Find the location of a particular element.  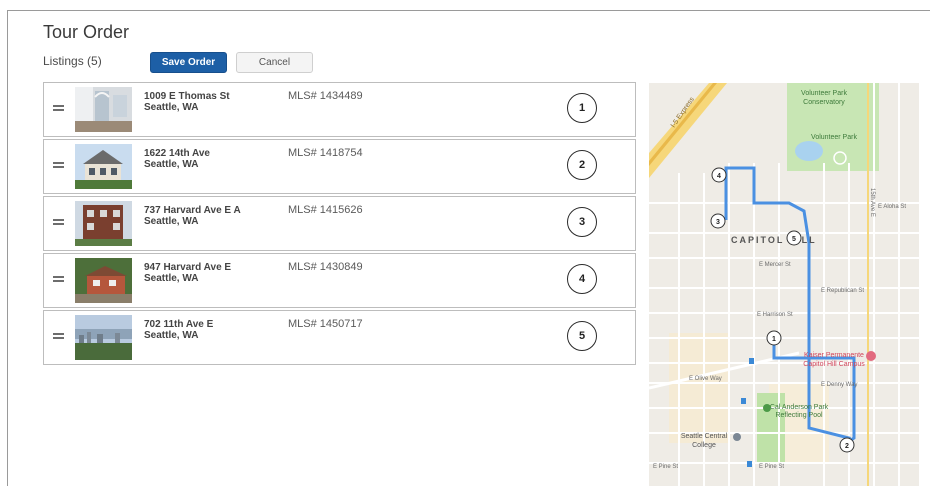

map-marker-2: 2 is located at coordinates (847, 445).